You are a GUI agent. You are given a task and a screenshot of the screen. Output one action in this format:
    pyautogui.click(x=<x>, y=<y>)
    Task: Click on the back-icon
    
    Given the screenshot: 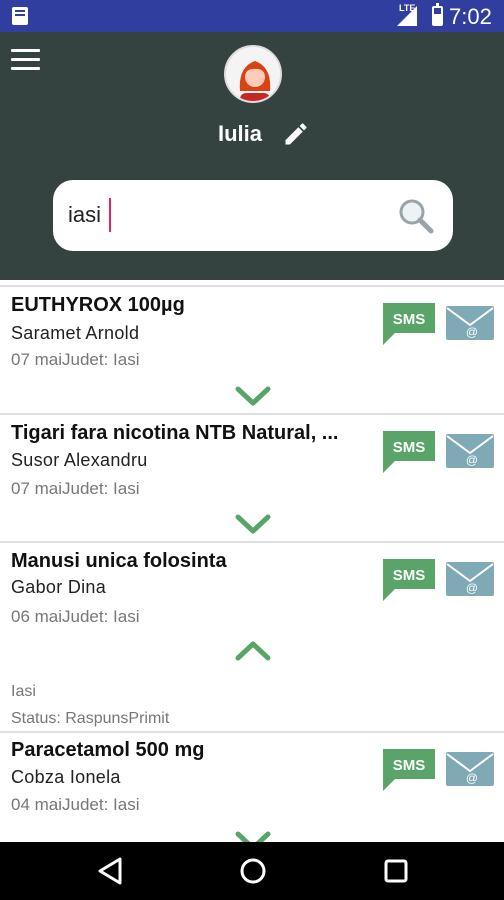 What is the action you would take?
    pyautogui.click(x=110, y=871)
    